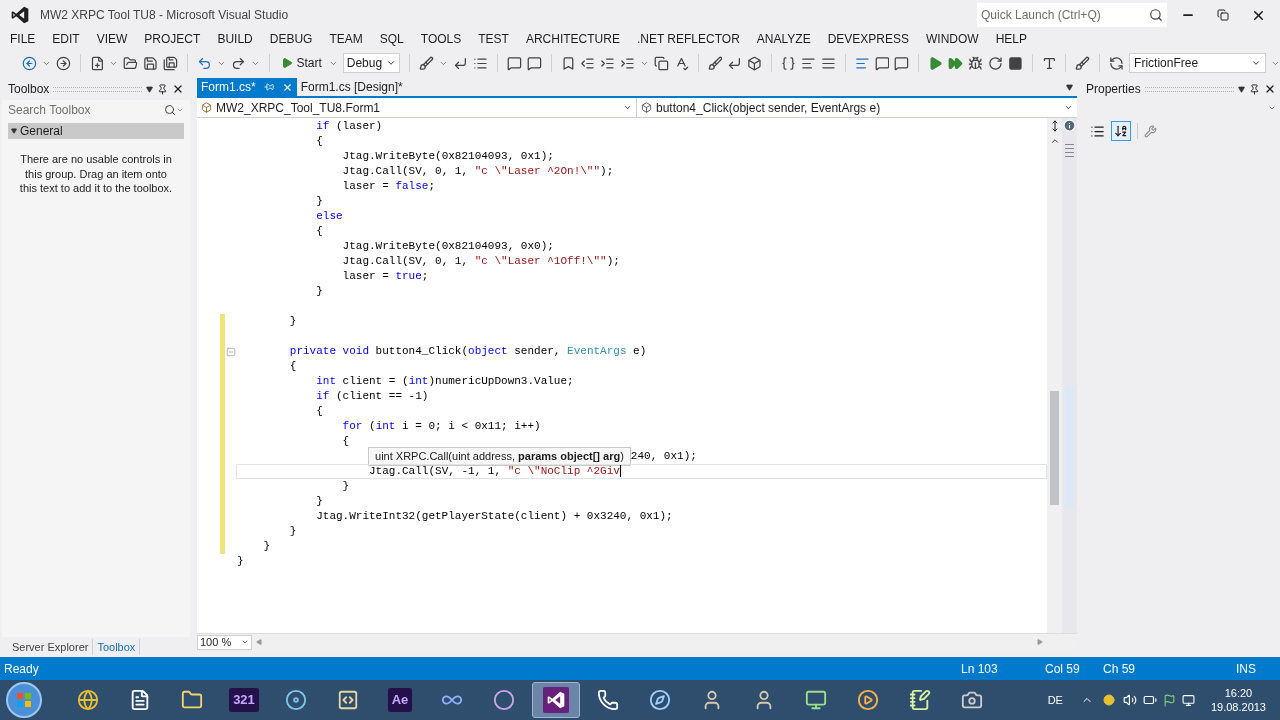 This screenshot has height=720, width=1280. Describe the element at coordinates (244, 700) in the screenshot. I see `taskbar-app: 321` at that location.